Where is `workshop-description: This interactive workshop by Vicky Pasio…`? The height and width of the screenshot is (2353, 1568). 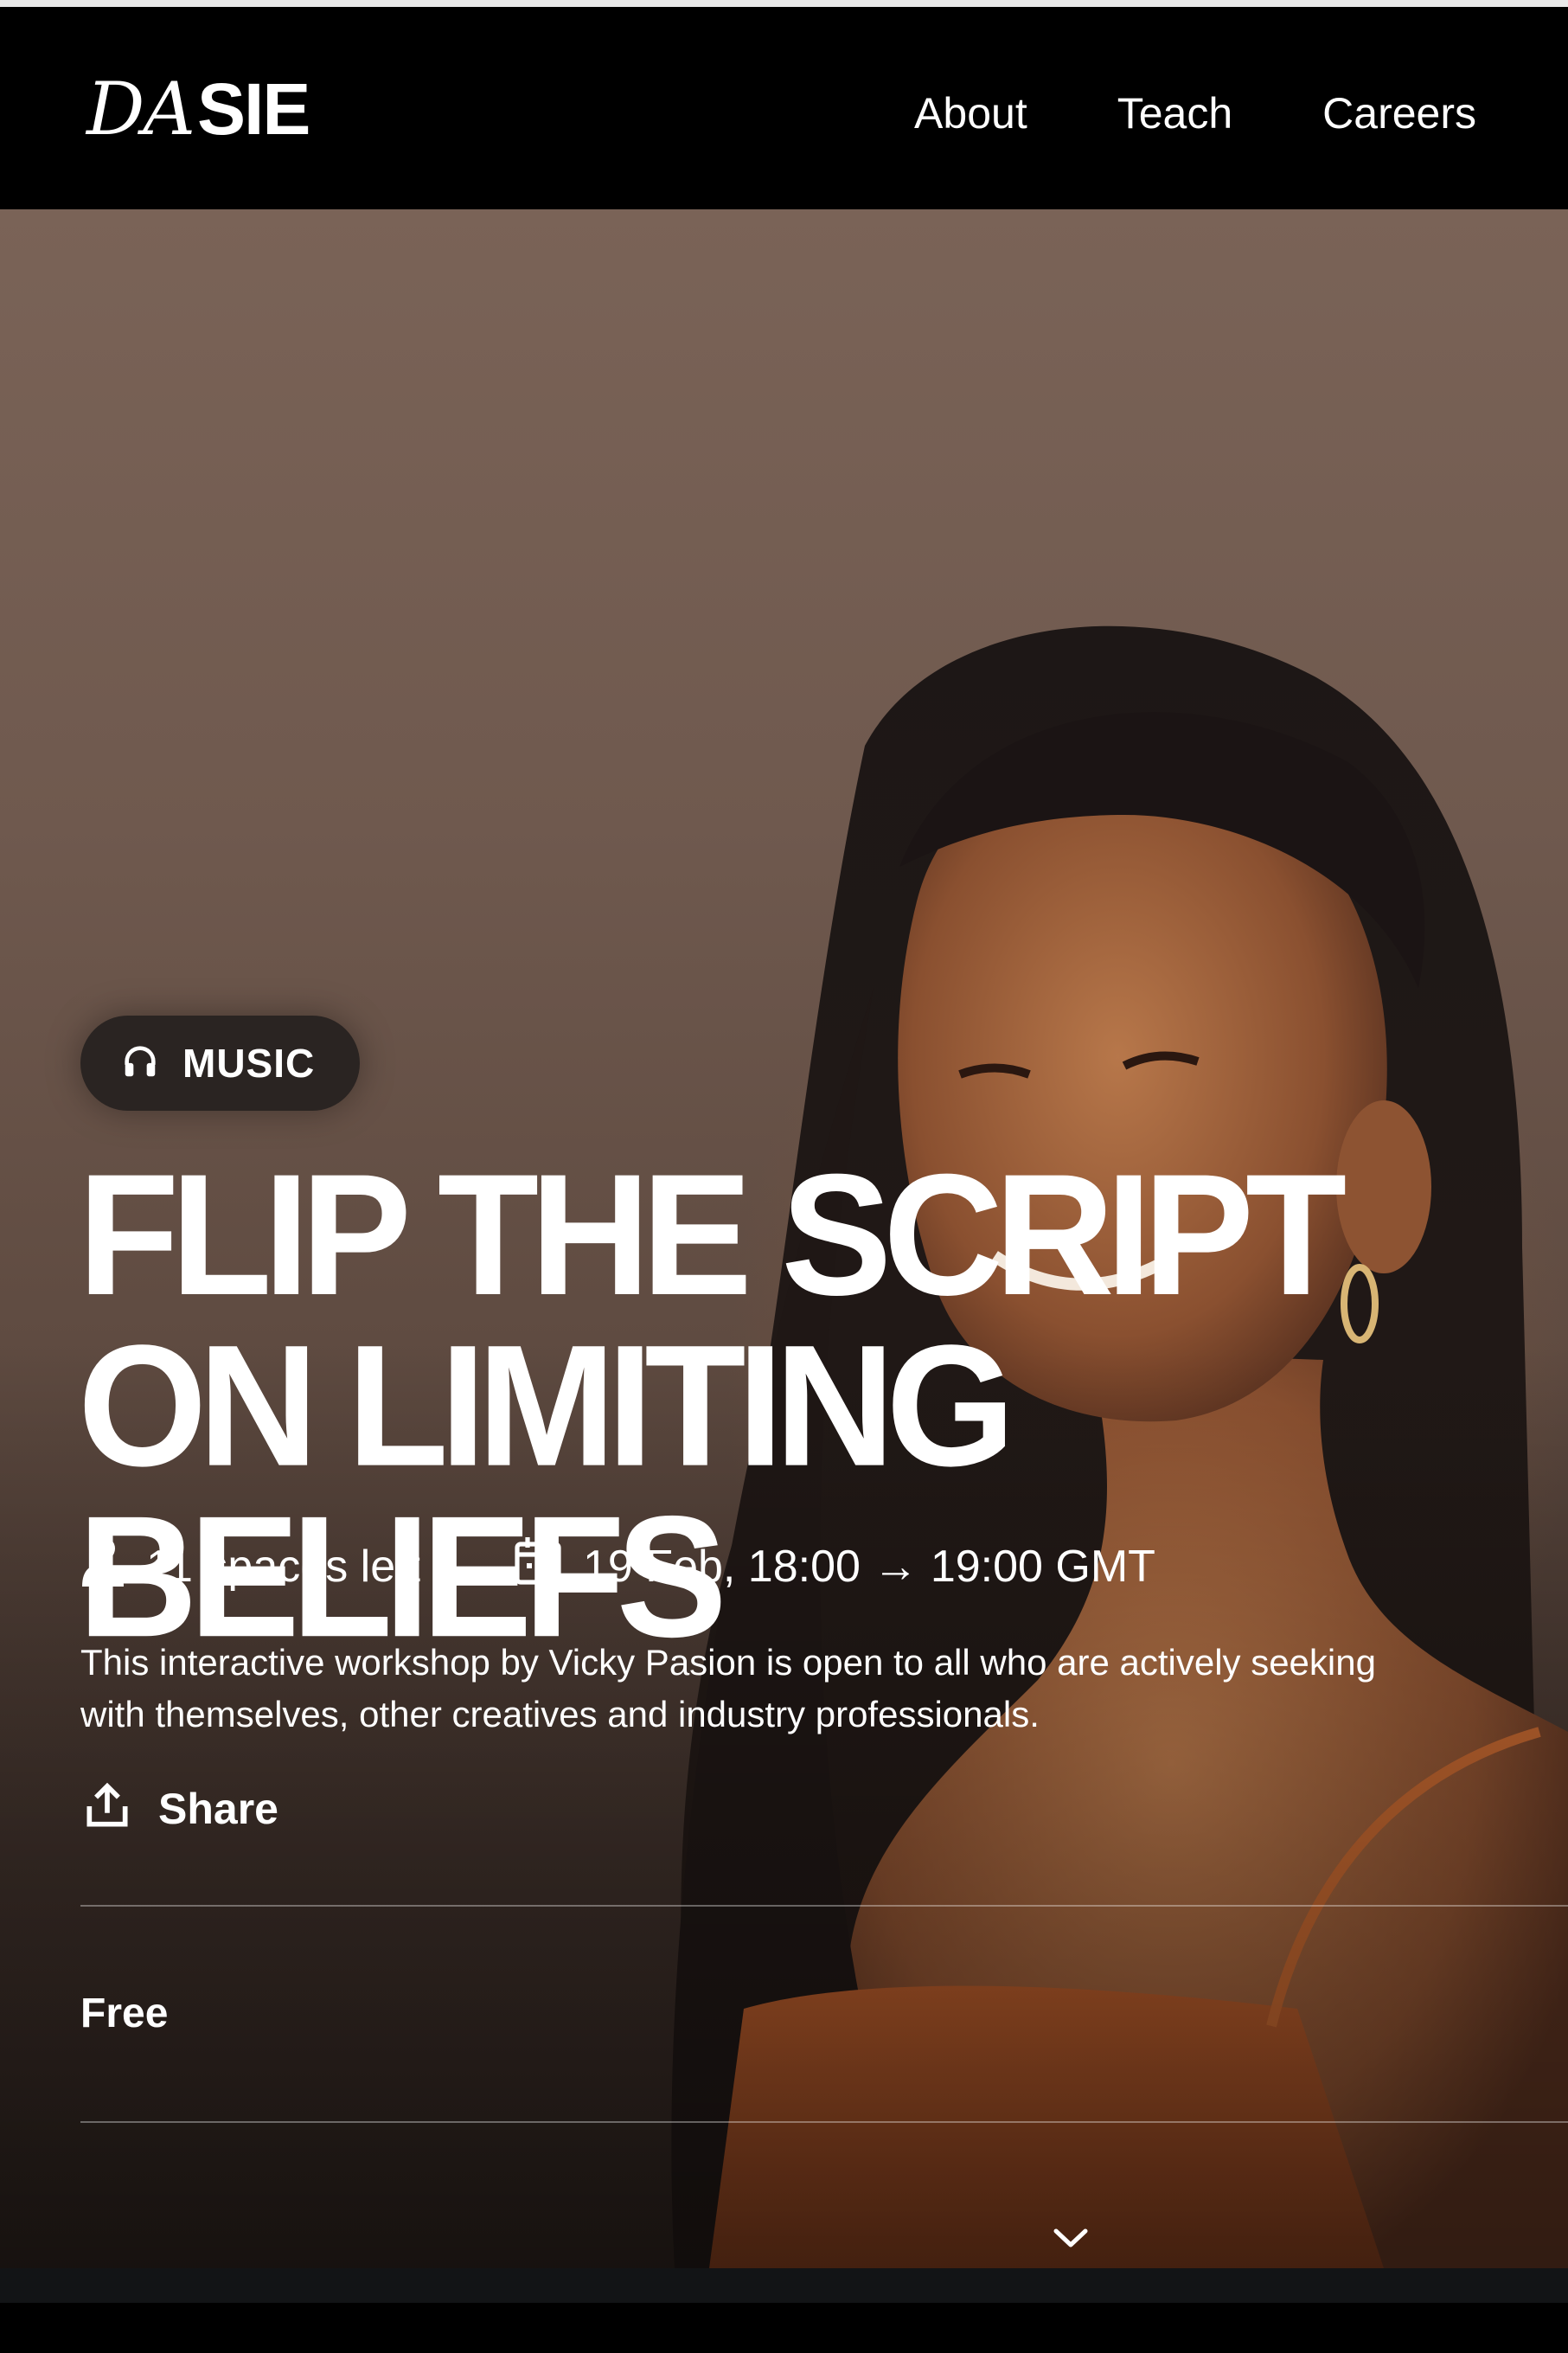
workshop-description: This interactive workshop by Vicky Pasio… is located at coordinates (728, 1688).